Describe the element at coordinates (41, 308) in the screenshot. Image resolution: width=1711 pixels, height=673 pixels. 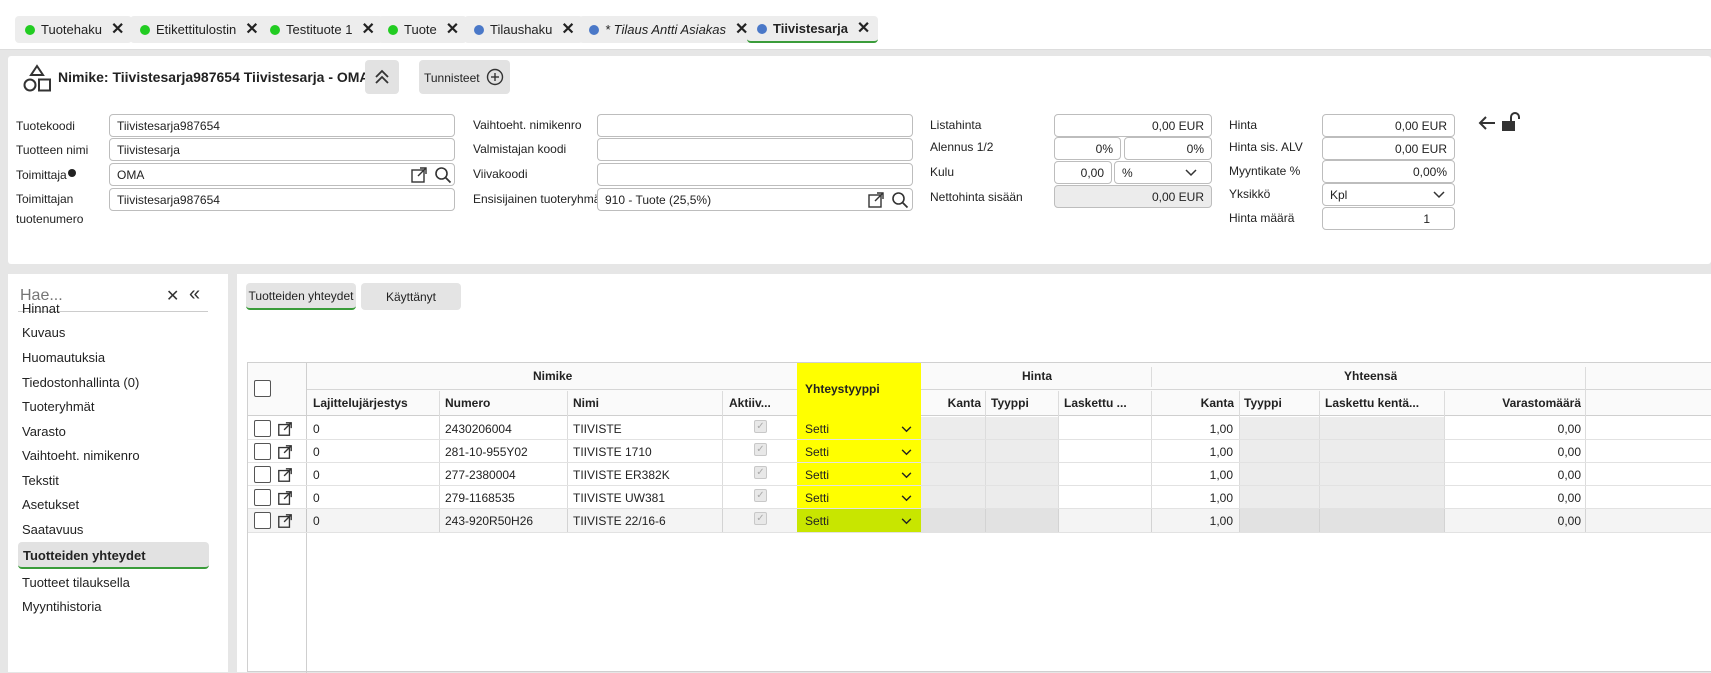
I see `sidebar-item-hinnat: Hinnat` at that location.